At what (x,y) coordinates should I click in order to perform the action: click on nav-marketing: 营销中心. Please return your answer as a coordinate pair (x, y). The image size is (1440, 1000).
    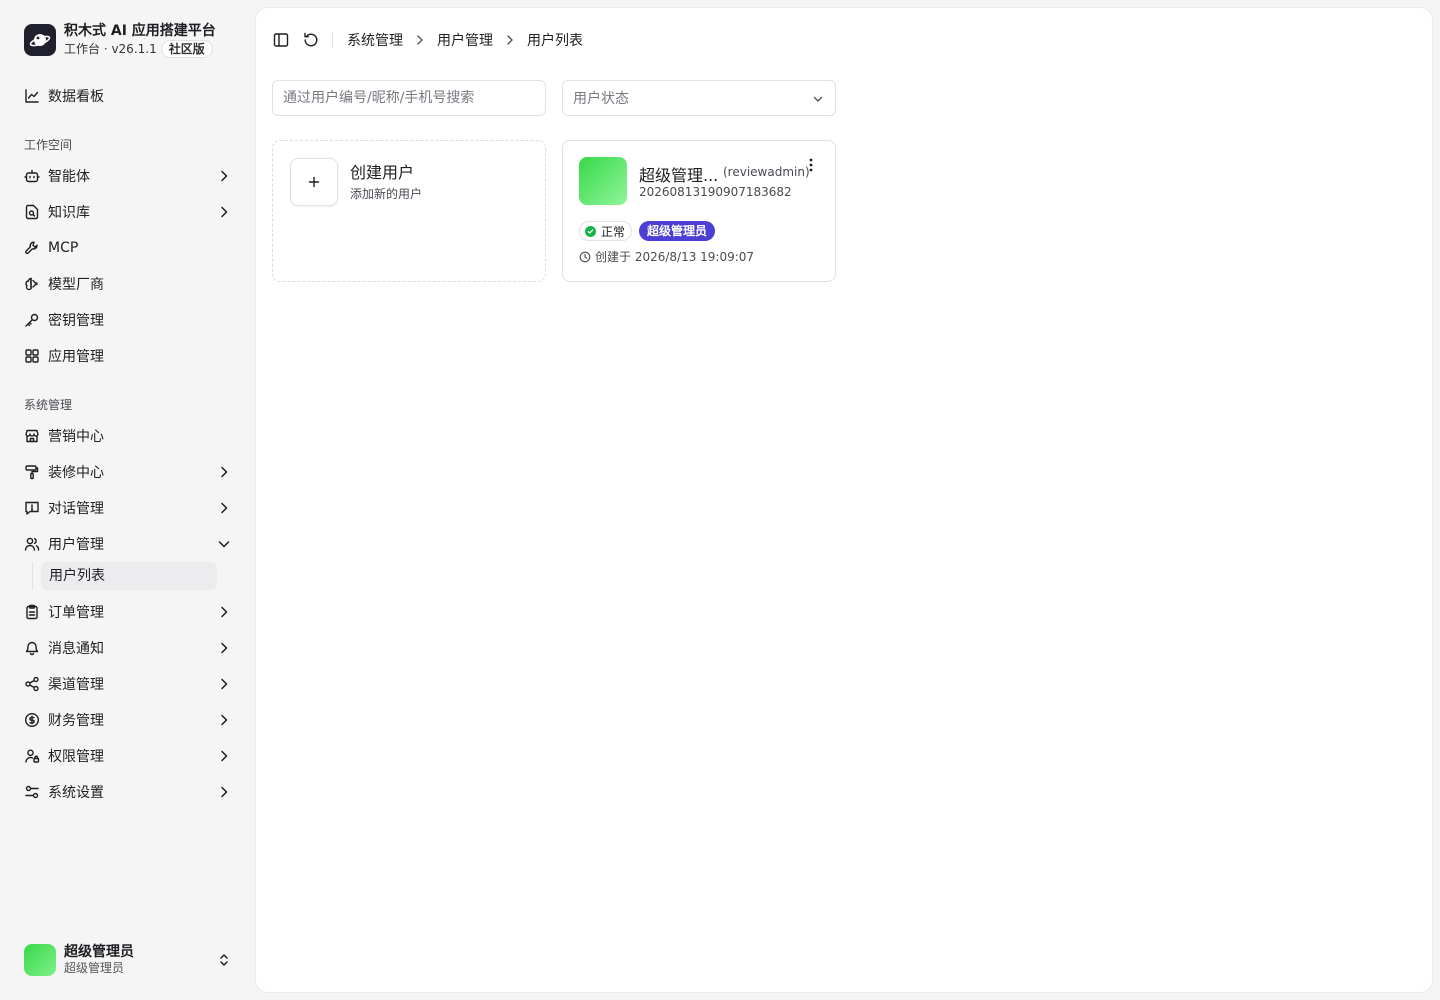
    Looking at the image, I should click on (128, 436).